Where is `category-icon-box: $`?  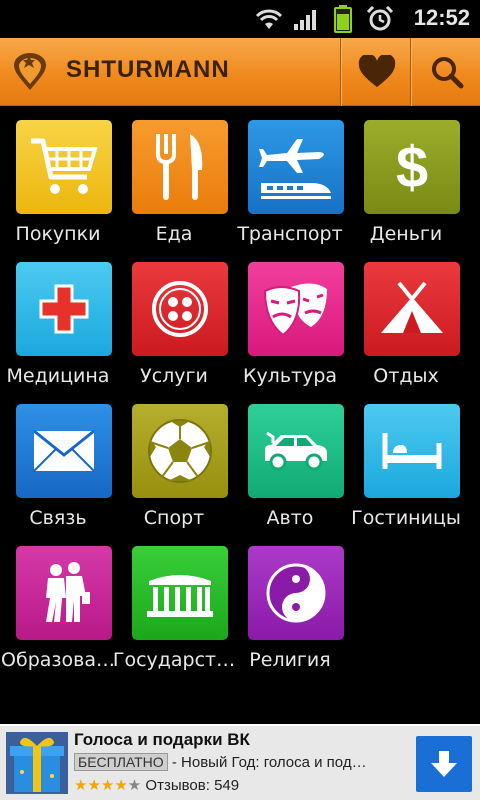 category-icon-box: $ is located at coordinates (412, 167).